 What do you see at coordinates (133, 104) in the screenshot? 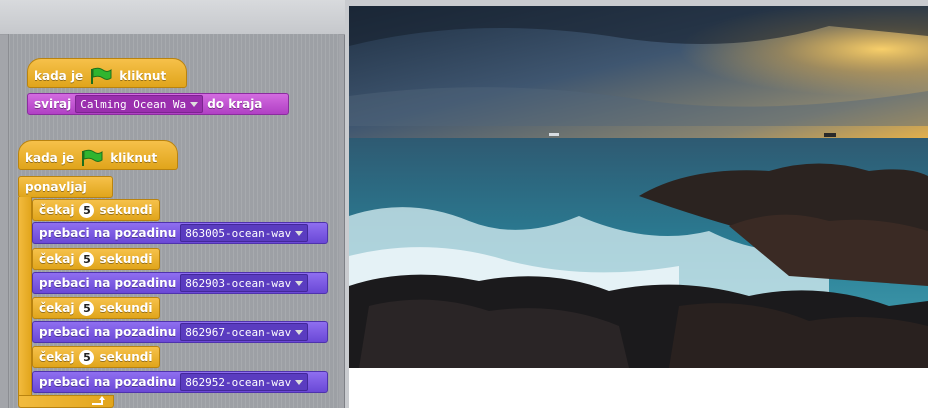
I see `sound-dropdown-value: Calming Ocean Wa` at bounding box center [133, 104].